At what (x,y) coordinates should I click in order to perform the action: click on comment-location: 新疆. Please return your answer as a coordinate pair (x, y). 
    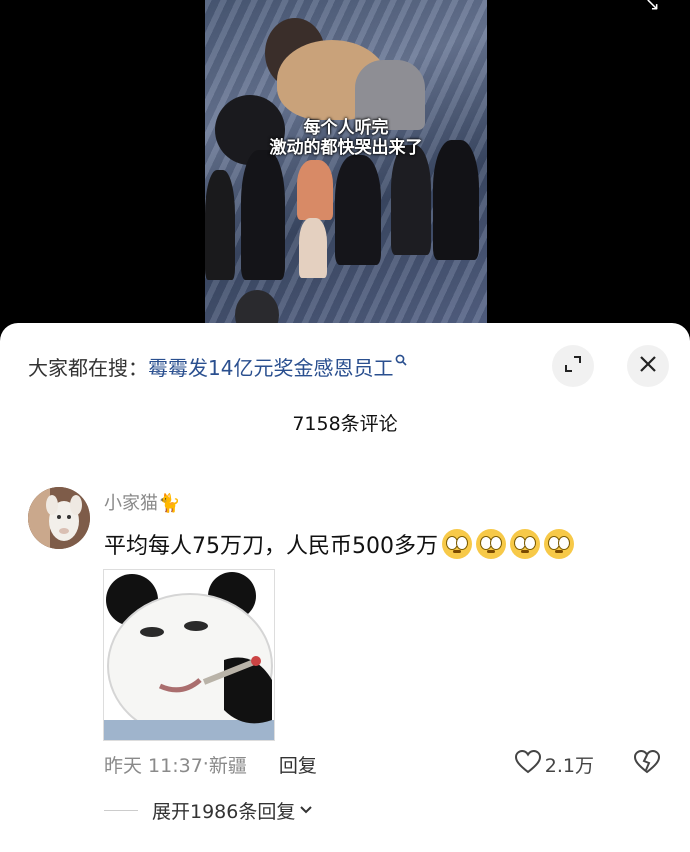
    Looking at the image, I should click on (227, 765).